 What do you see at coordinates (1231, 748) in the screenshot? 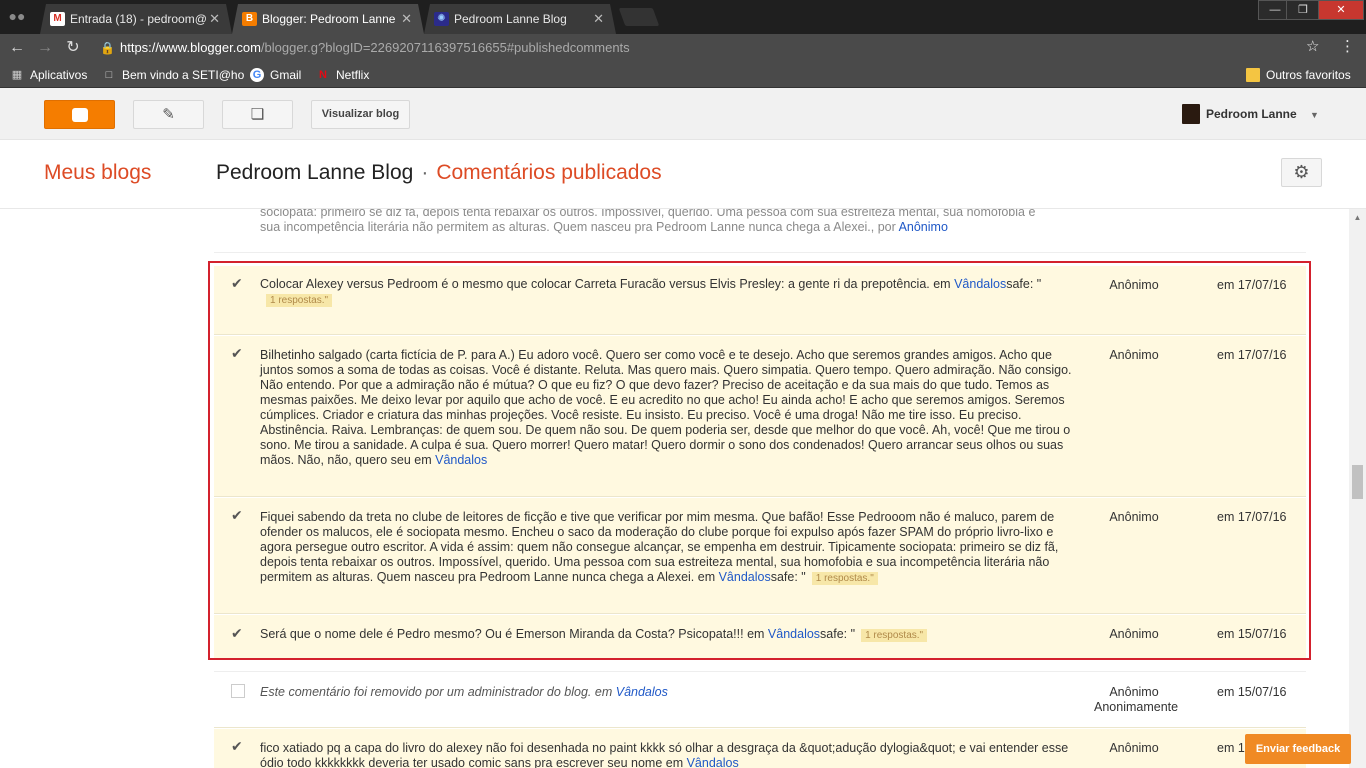
I see `comment-date: em 1` at bounding box center [1231, 748].